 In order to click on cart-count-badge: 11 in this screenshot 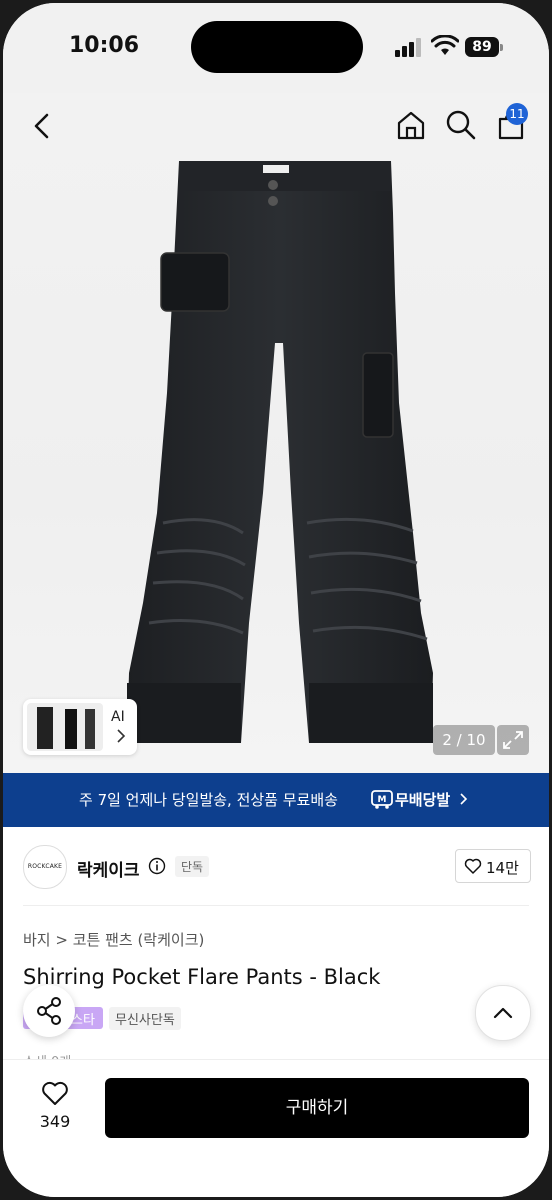, I will do `click(517, 114)`.